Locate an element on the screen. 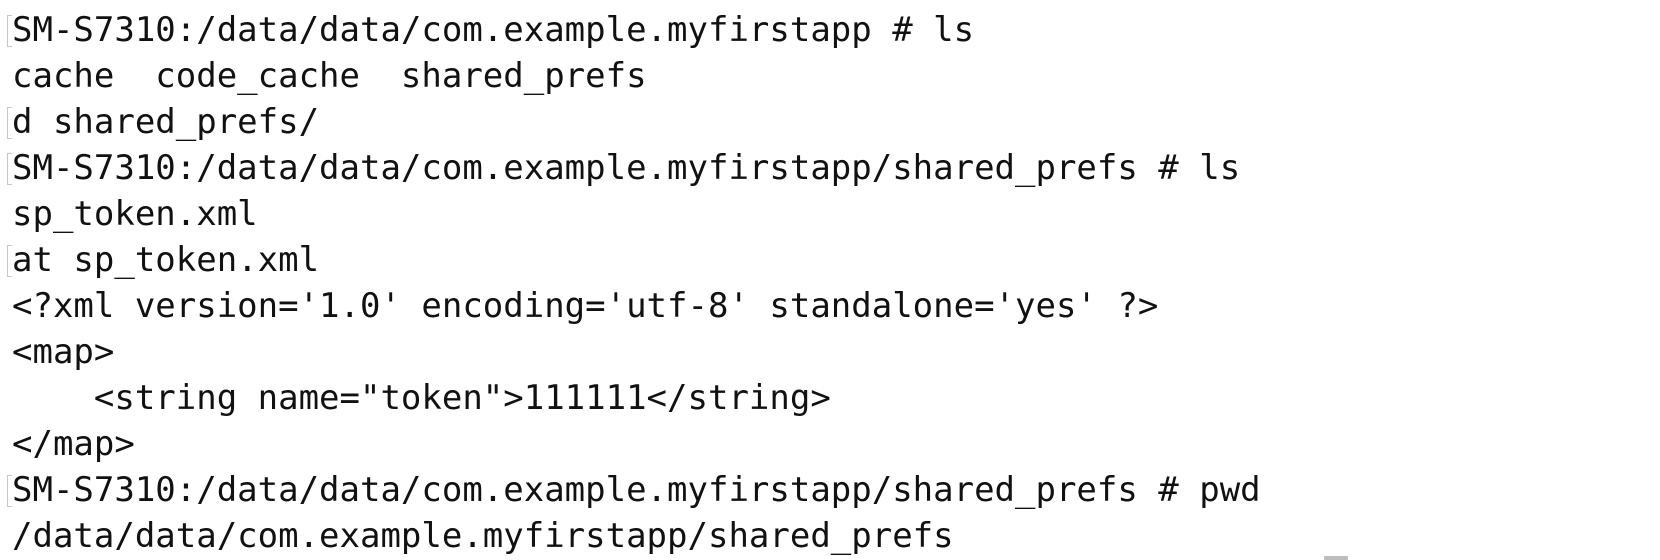  scroll-indicator is located at coordinates (1336, 558).